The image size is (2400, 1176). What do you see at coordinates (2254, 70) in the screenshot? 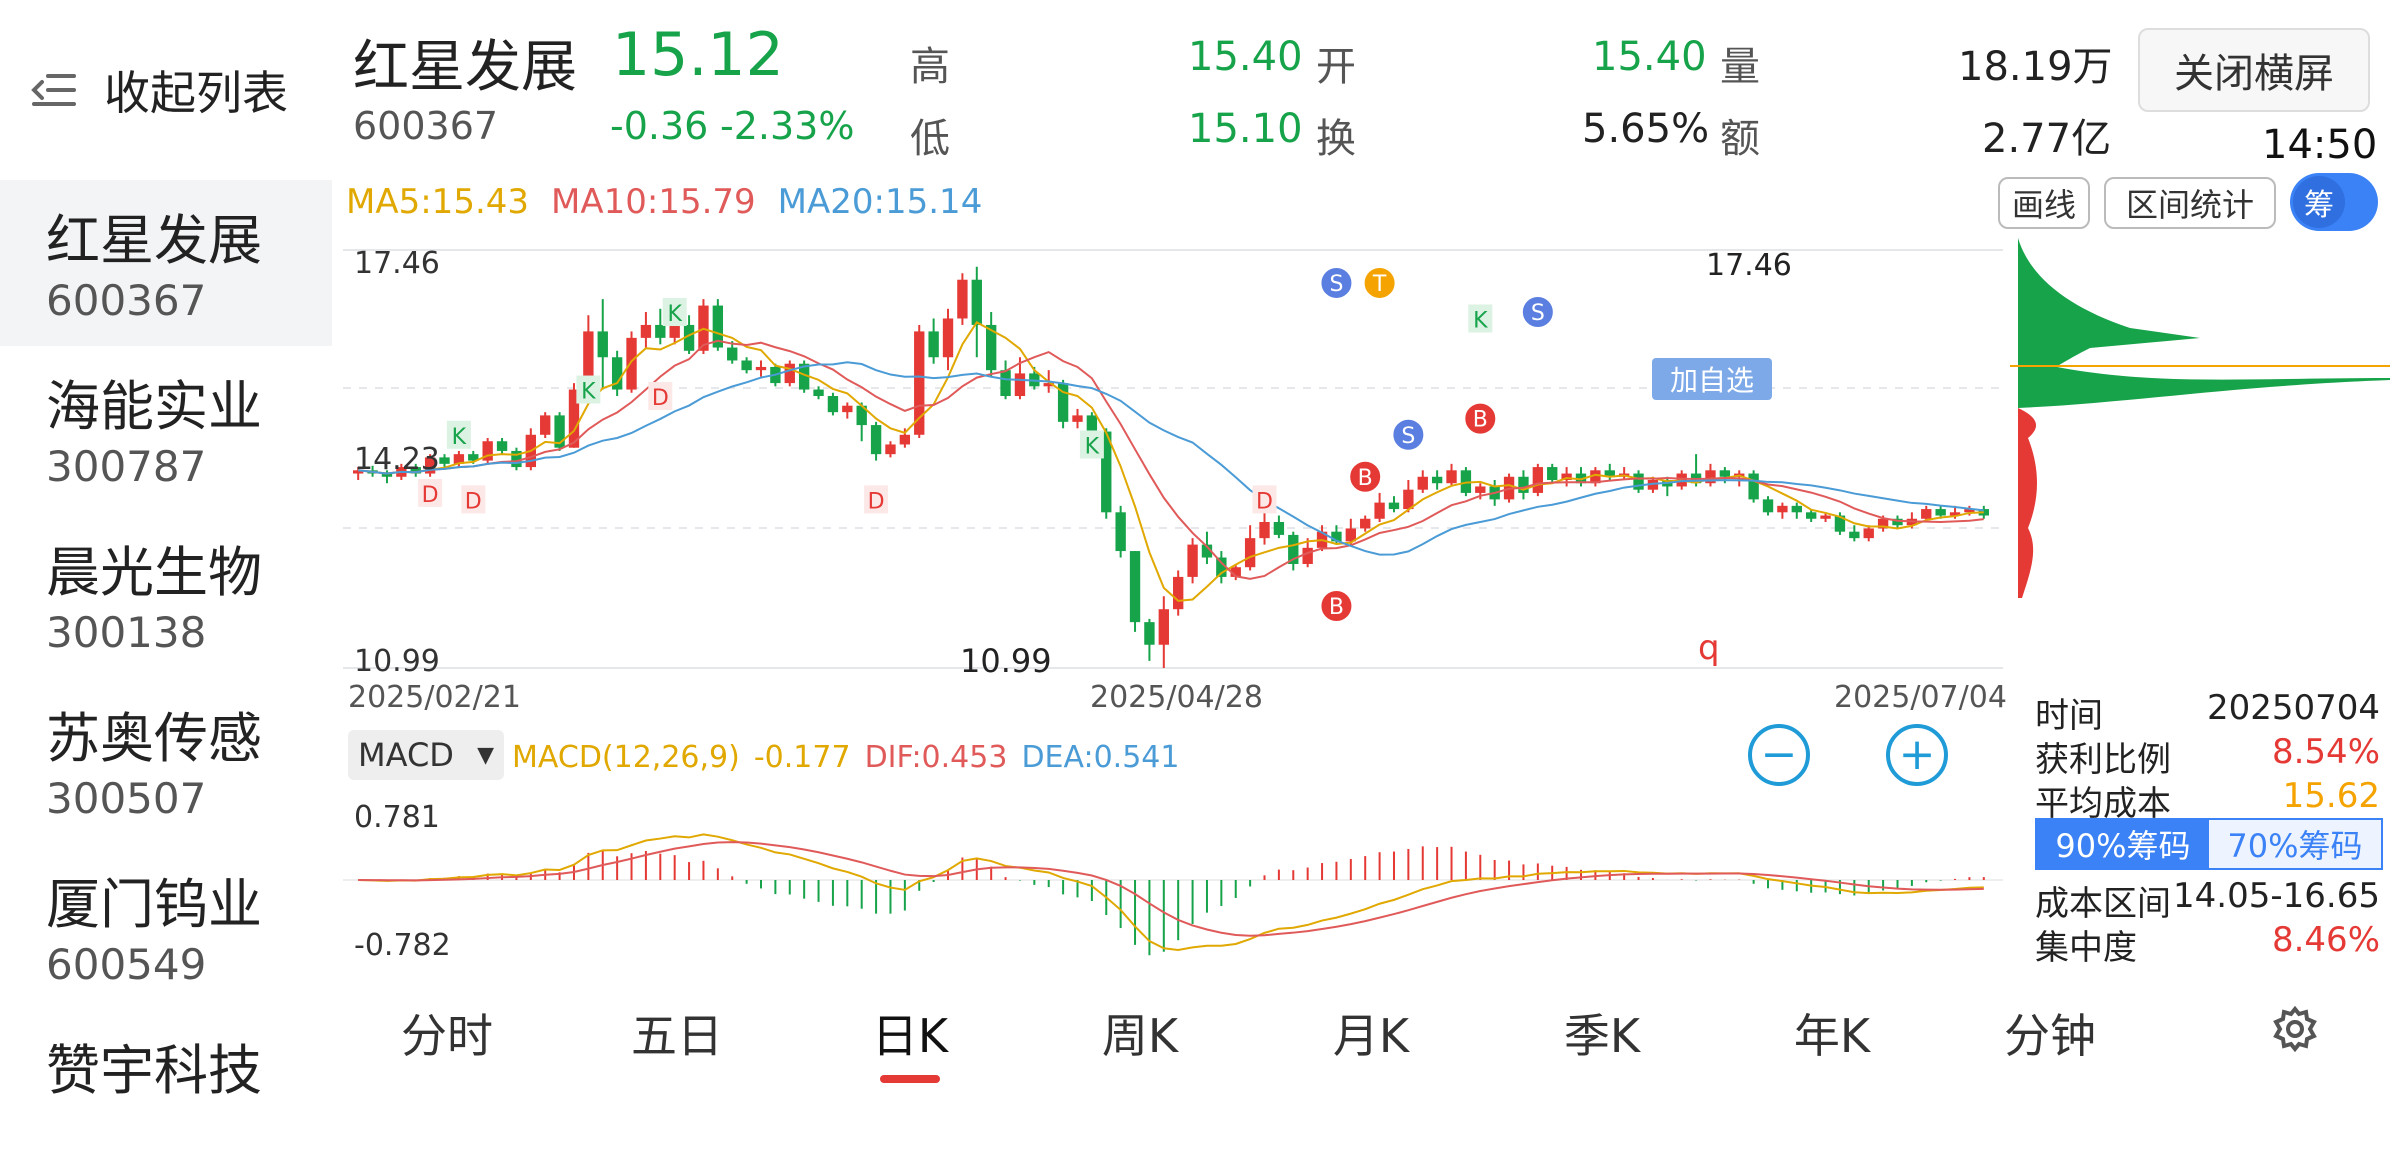
I see `close-landscape-button: 关闭横屏` at bounding box center [2254, 70].